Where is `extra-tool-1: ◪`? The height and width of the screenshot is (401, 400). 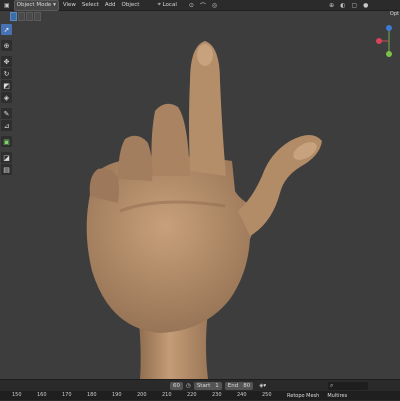 extra-tool-1: ◪ is located at coordinates (6, 157).